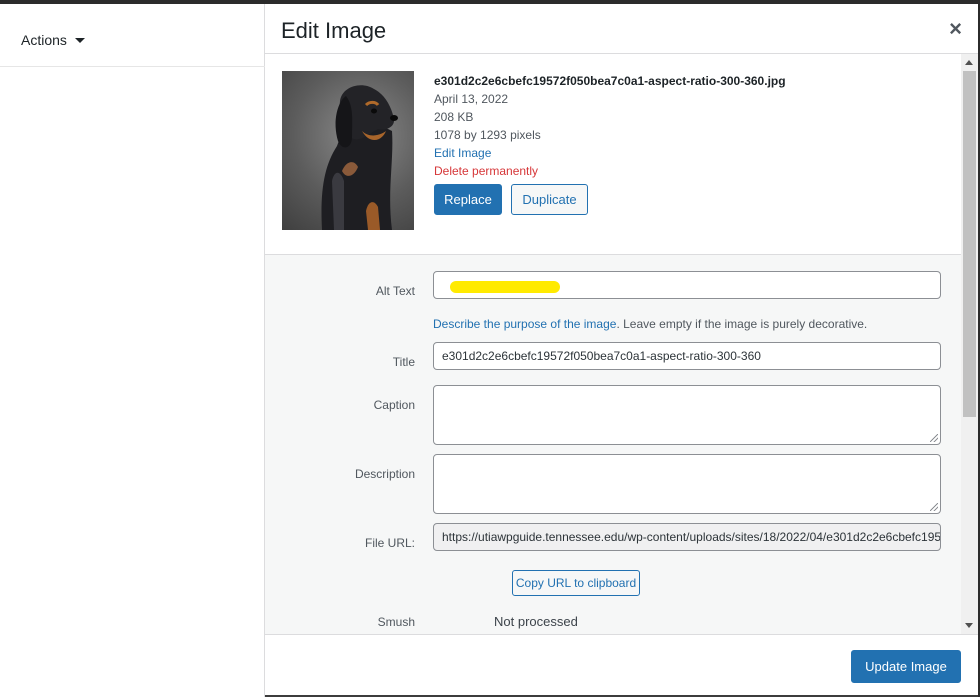  I want to click on alt-text-help-link: Describe the purpose of the image, so click(524, 324).